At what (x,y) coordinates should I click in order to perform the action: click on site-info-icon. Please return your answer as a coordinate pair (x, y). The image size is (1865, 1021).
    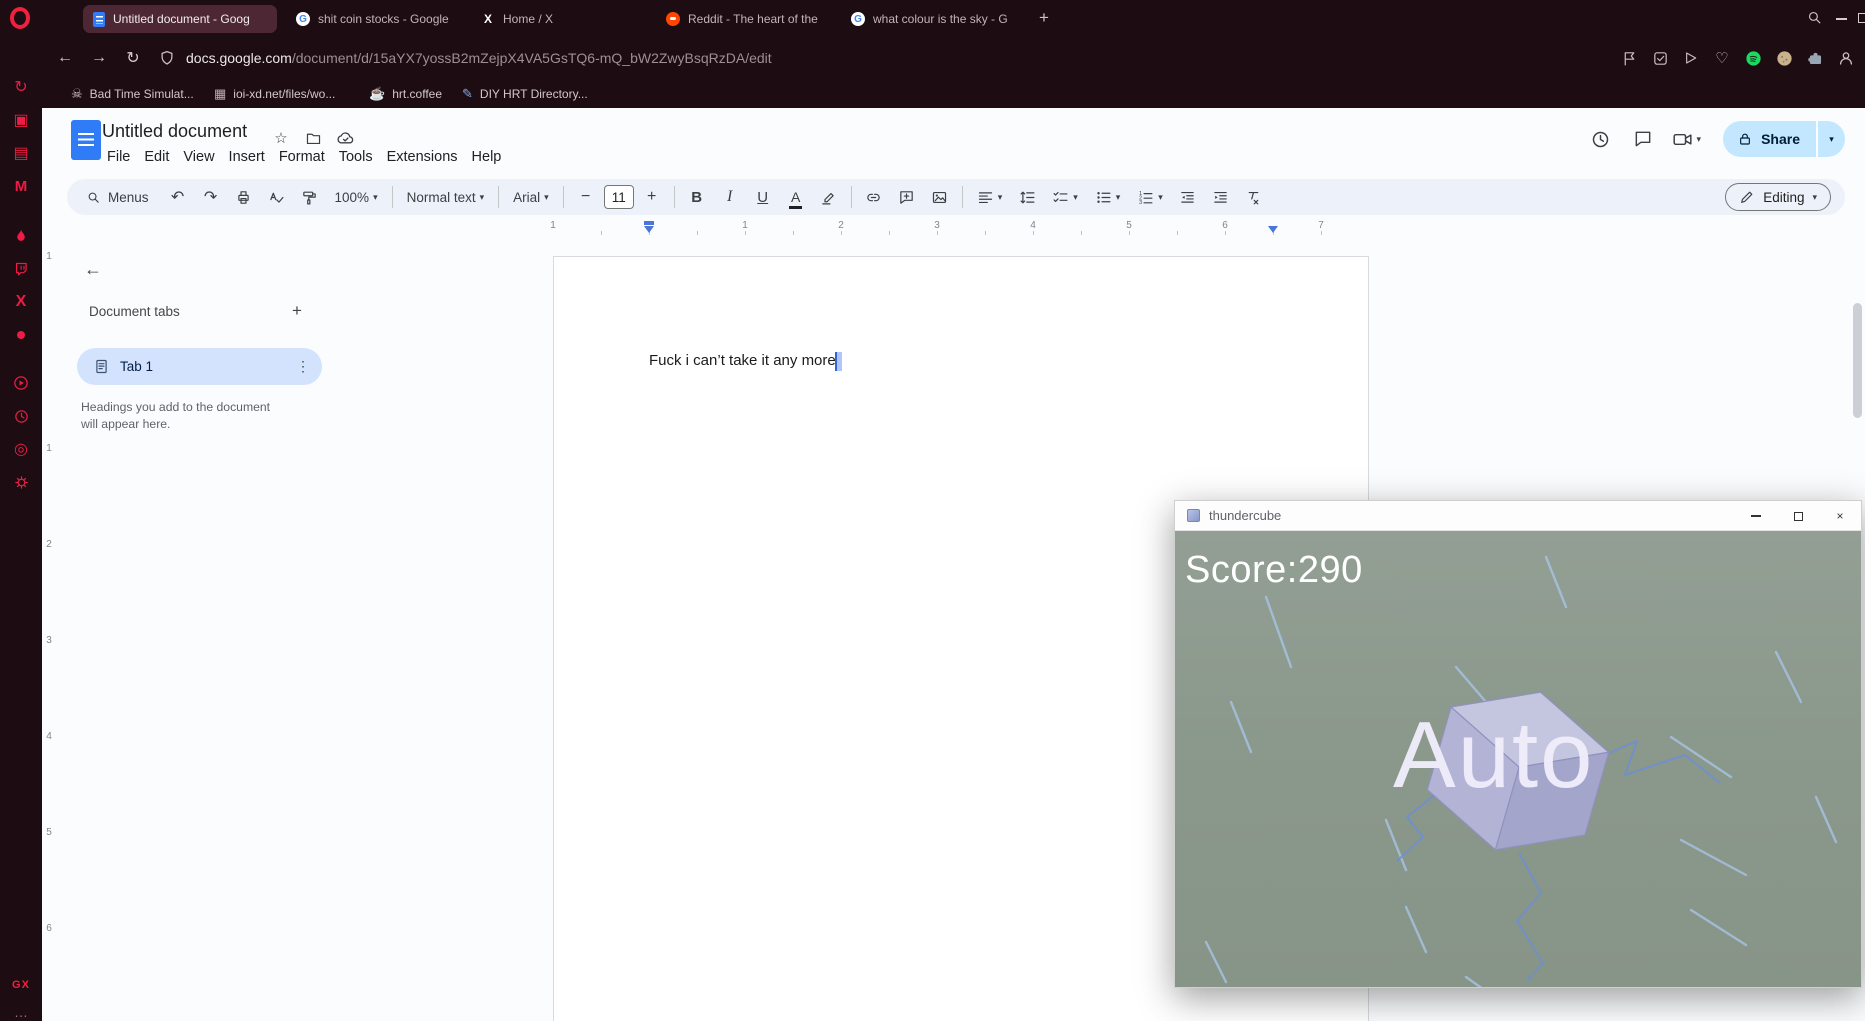
    Looking at the image, I should click on (167, 58).